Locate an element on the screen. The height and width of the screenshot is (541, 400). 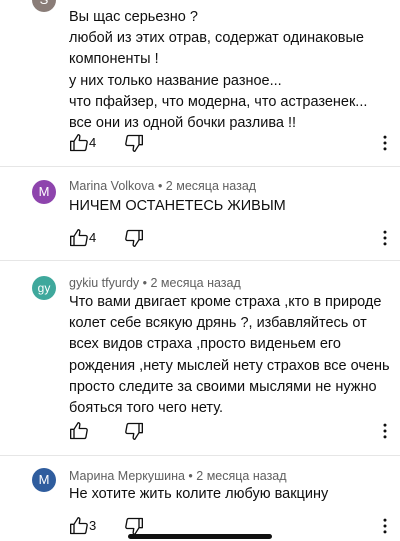
author-name: Марина Меркушина is located at coordinates (127, 476).